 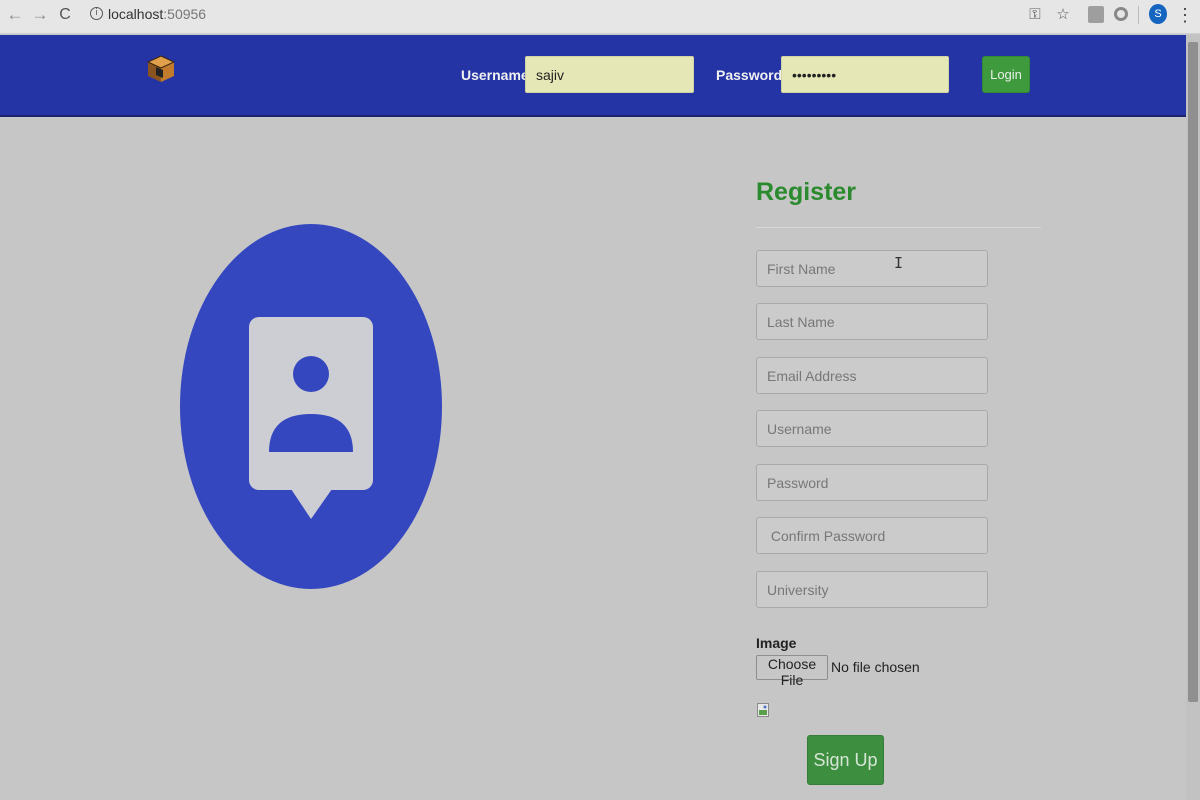 What do you see at coordinates (899, 263) in the screenshot?
I see `text-cursor-icon: I` at bounding box center [899, 263].